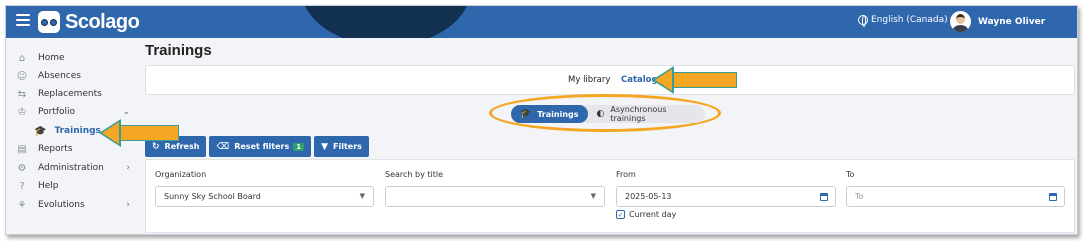  I want to click on sidebar-item-label: Home, so click(51, 58).